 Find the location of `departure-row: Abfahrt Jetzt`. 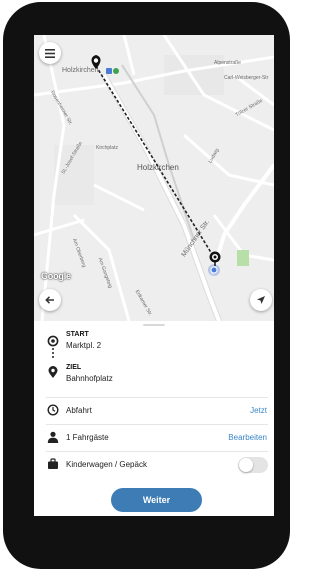

departure-row: Abfahrt Jetzt is located at coordinates (154, 411).